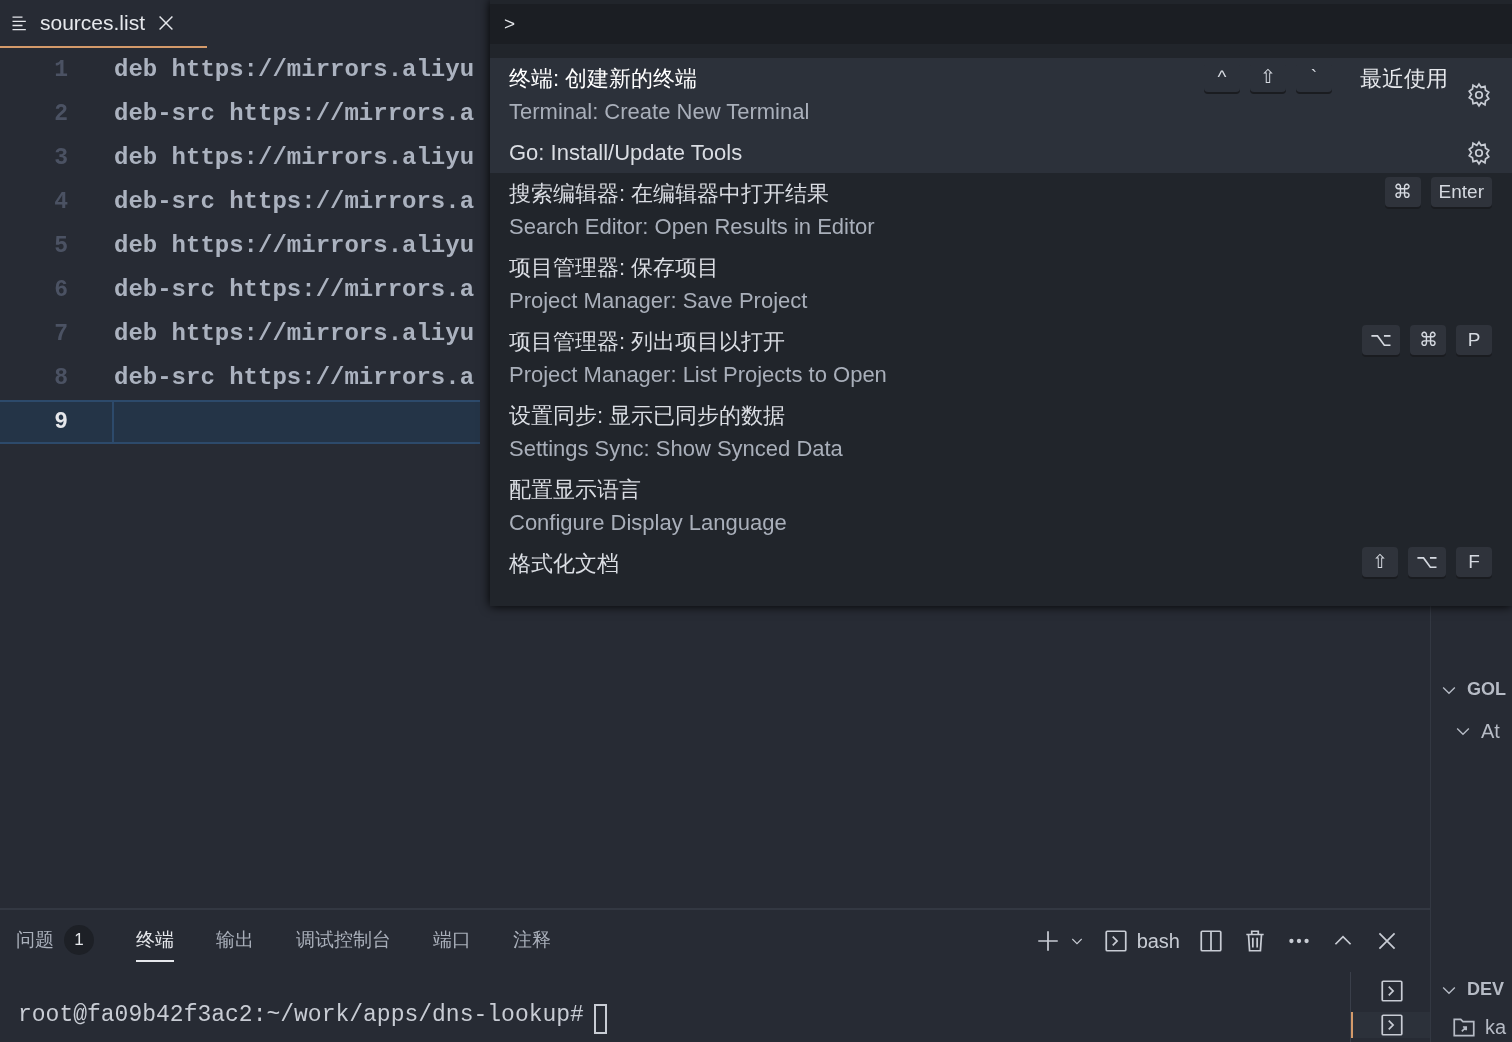 The width and height of the screenshot is (1512, 1042). Describe the element at coordinates (1001, 152) in the screenshot. I see `command-item: Go: Install/Update Tools` at that location.